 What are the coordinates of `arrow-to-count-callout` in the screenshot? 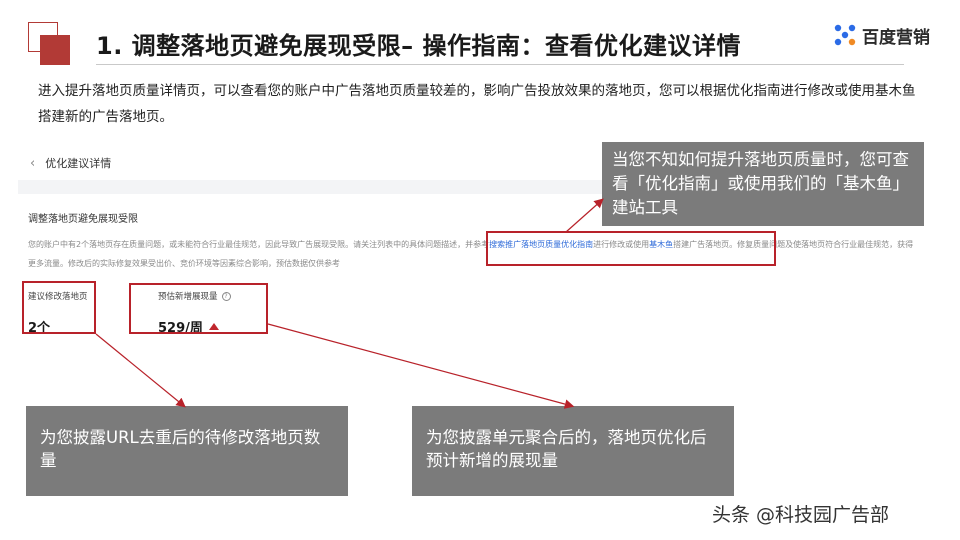 It's located at (140, 370).